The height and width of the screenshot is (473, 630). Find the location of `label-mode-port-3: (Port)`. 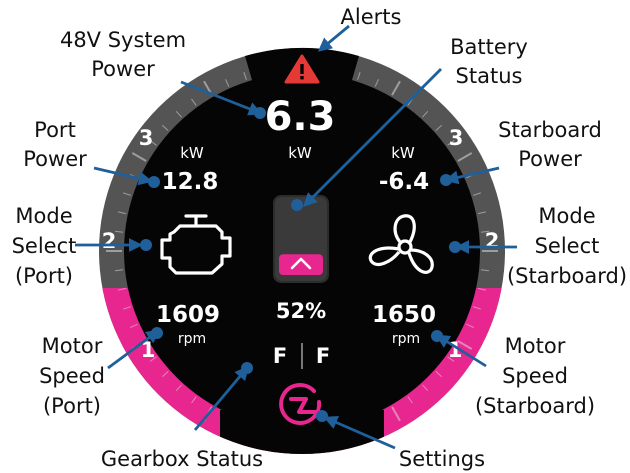

label-mode-port-3: (Port) is located at coordinates (44, 276).